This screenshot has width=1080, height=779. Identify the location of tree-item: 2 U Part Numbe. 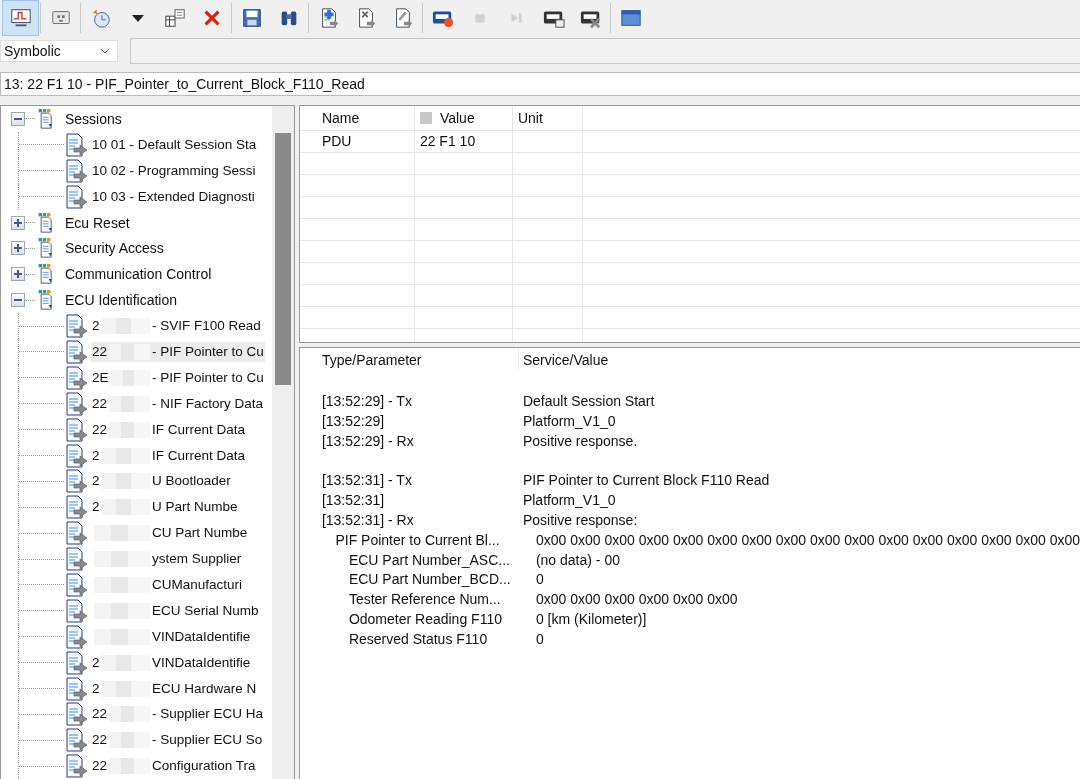
(165, 507).